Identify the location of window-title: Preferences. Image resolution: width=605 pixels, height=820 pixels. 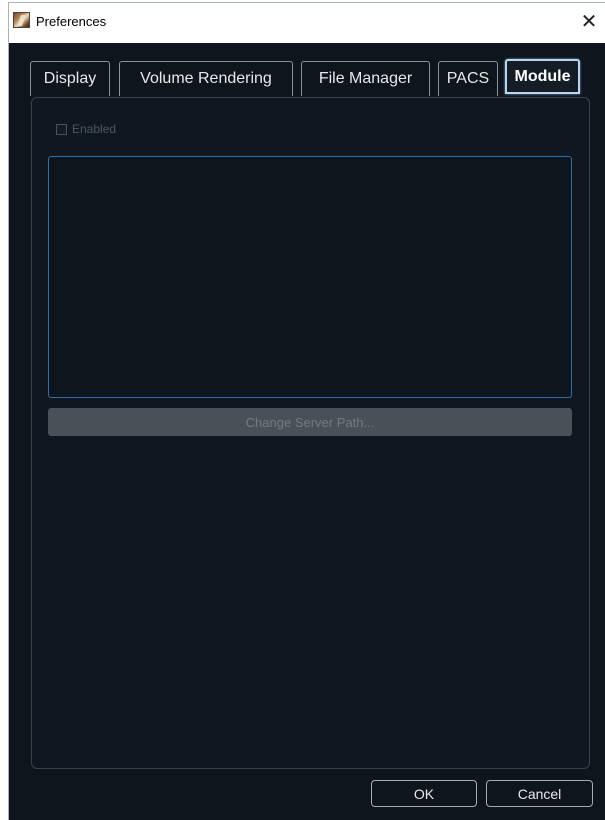
(71, 21).